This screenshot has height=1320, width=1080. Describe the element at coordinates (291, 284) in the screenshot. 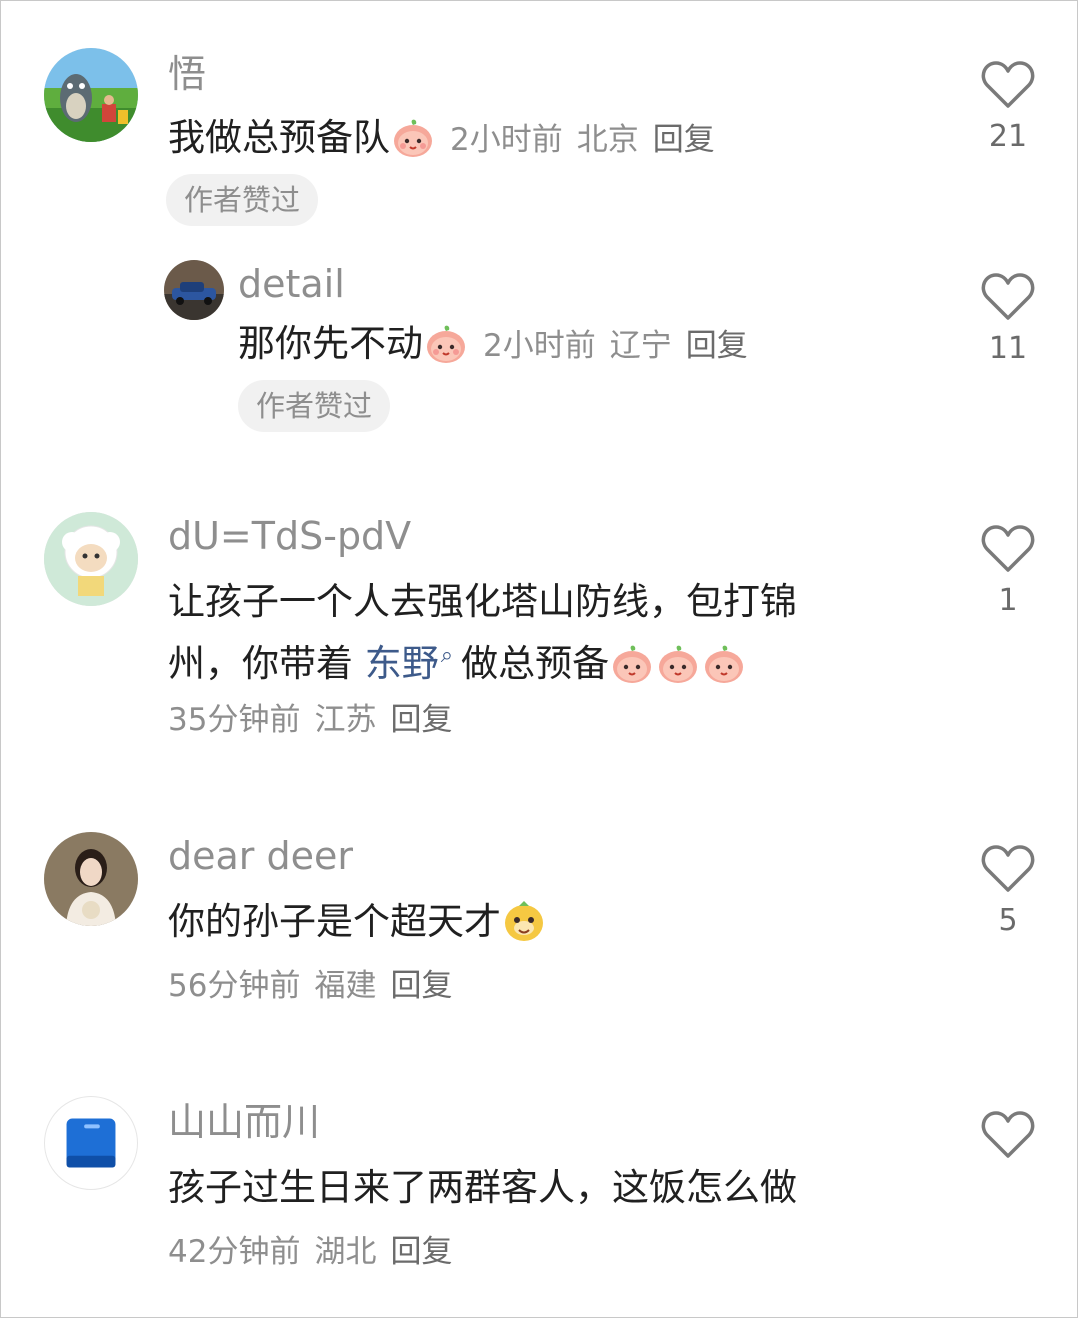

I see `comment-author: detail` at that location.